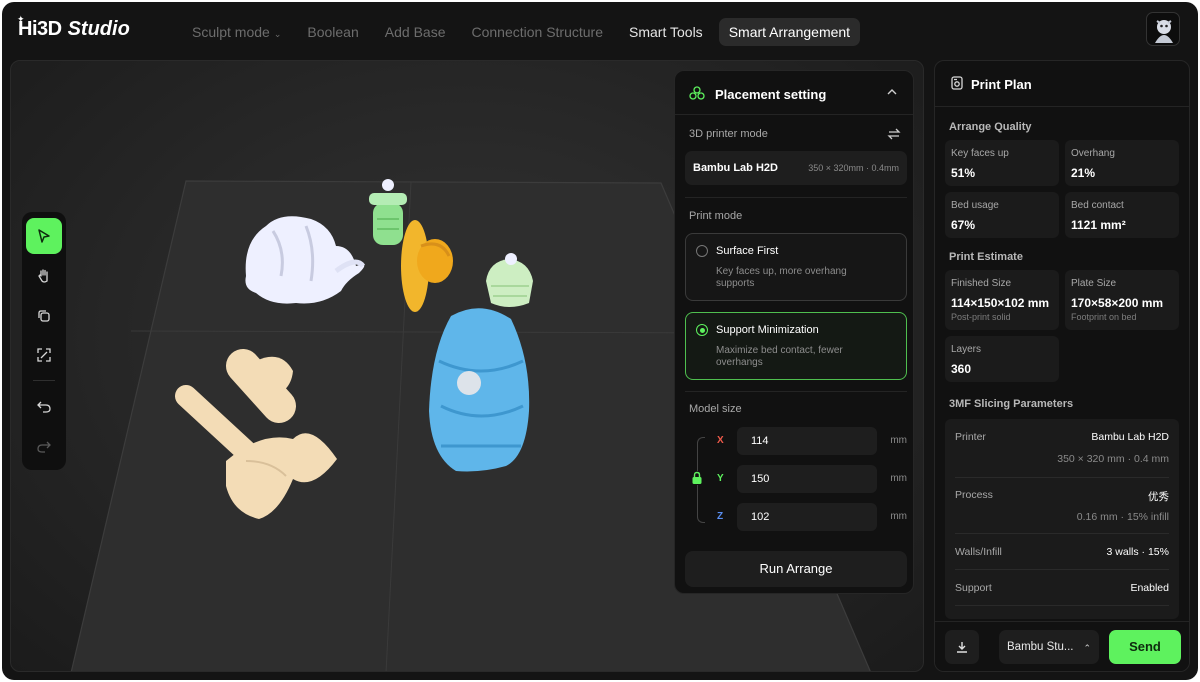 The height and width of the screenshot is (682, 1200). What do you see at coordinates (415, 32) in the screenshot?
I see `nav-add-base: Add Base` at bounding box center [415, 32].